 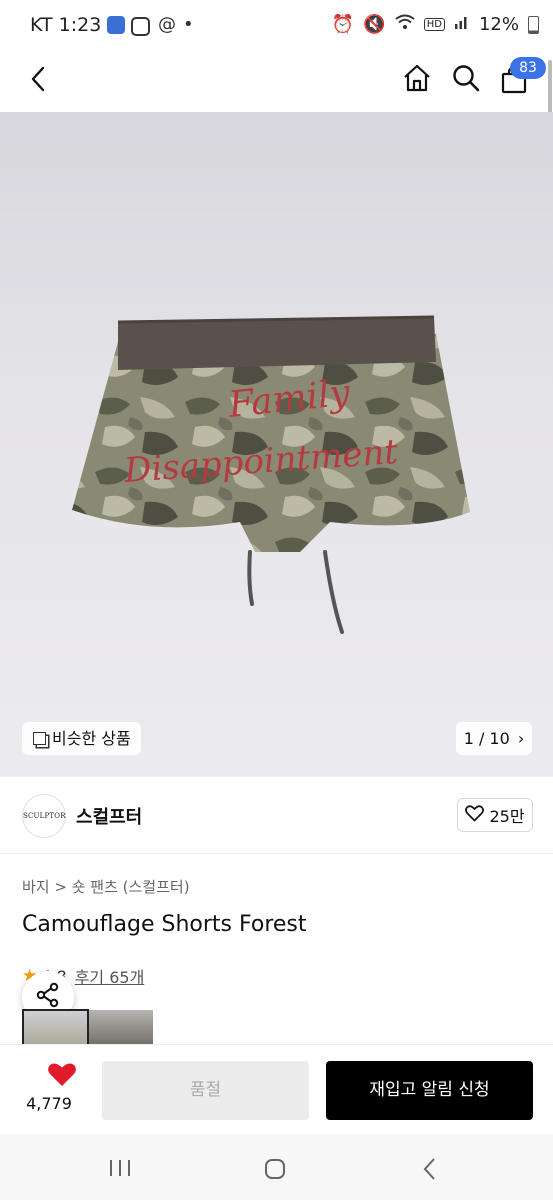 I want to click on signal-icon, so click(x=462, y=24).